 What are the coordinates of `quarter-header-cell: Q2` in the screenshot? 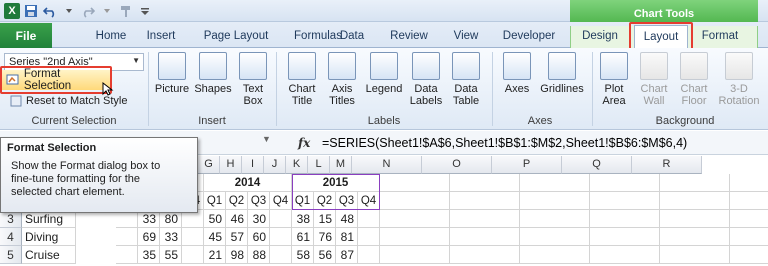 It's located at (237, 201).